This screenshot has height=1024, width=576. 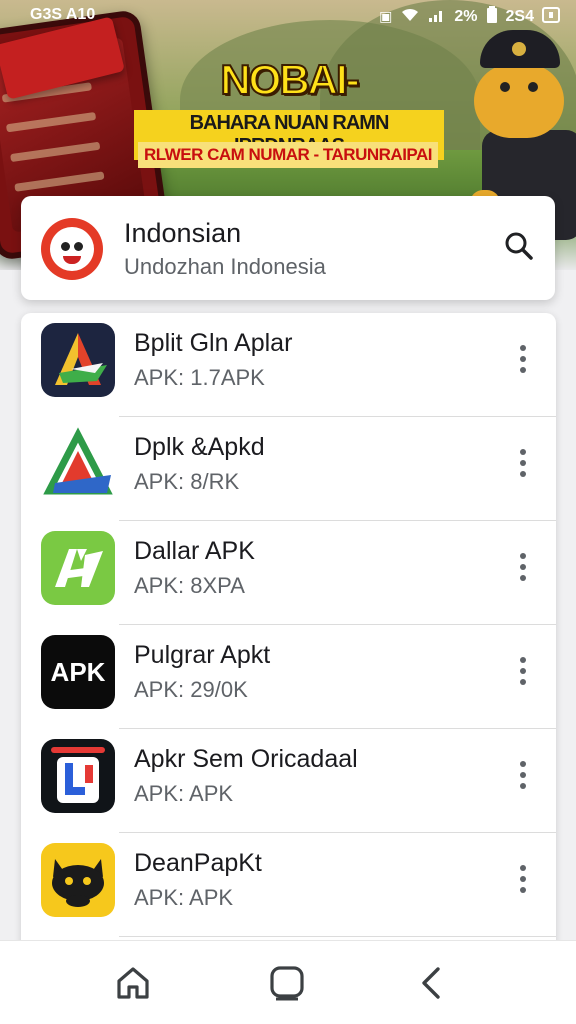 What do you see at coordinates (288, 155) in the screenshot?
I see `banner-subline: RLWER CAM NUMAR - TARUNRAIPAI` at bounding box center [288, 155].